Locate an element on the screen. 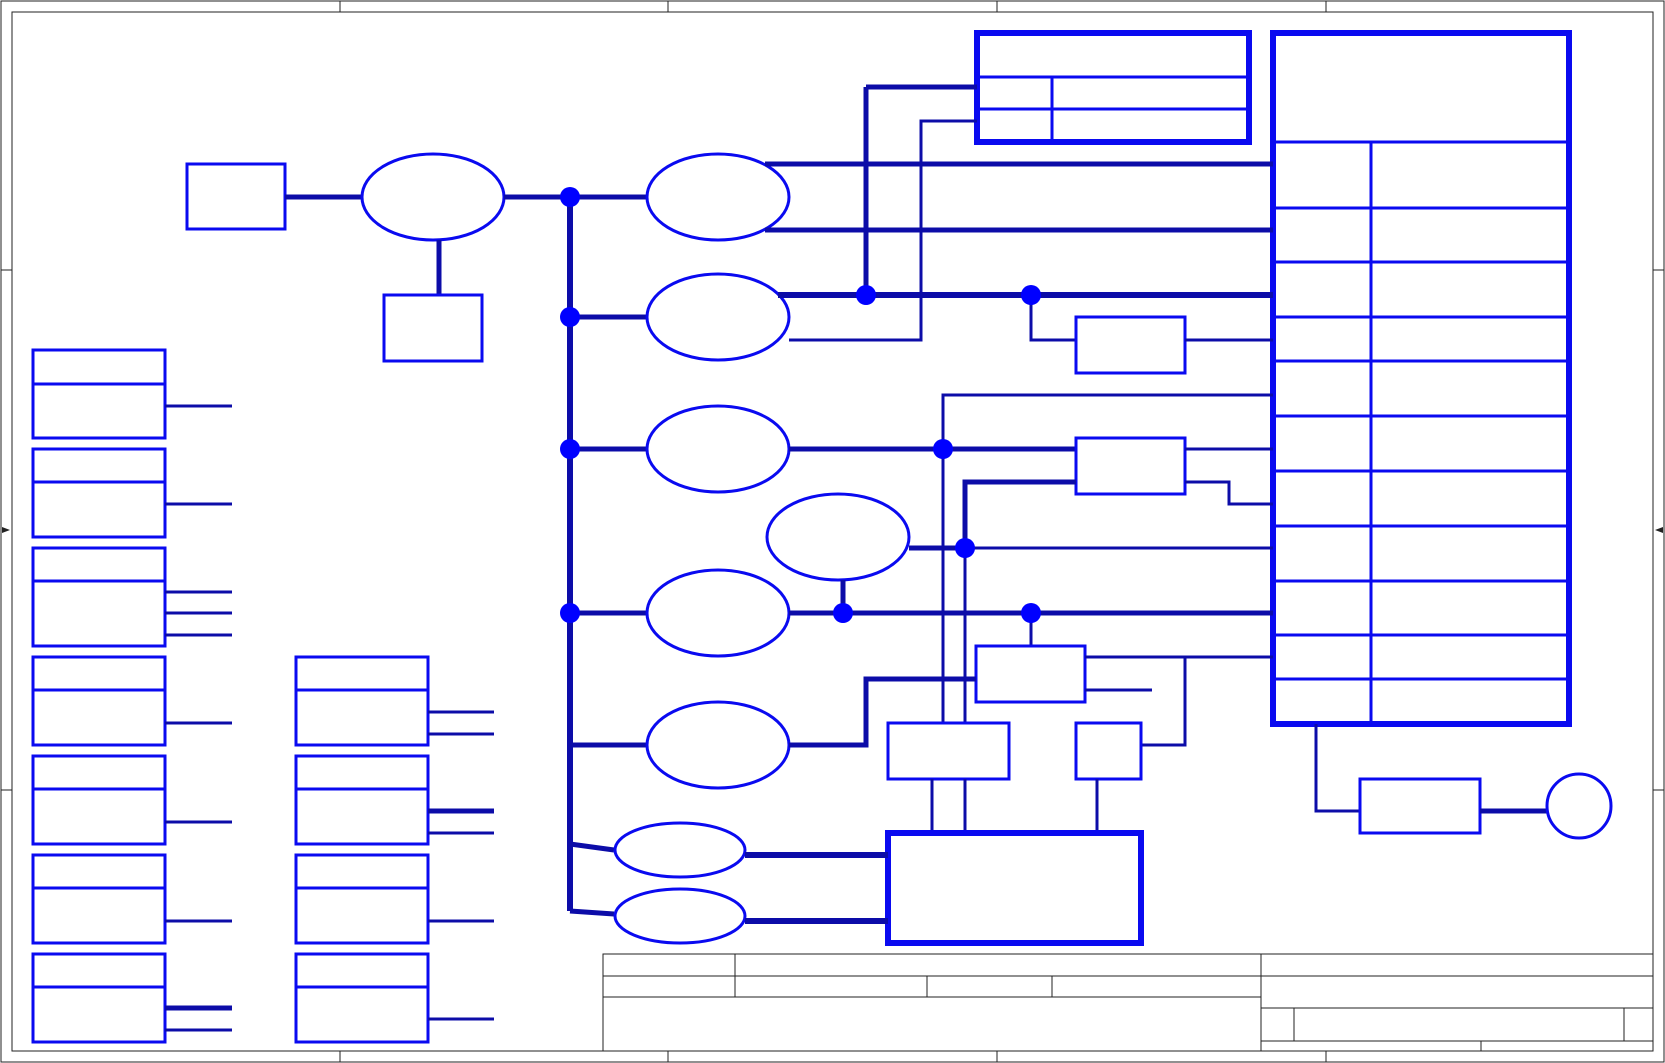 Image resolution: width=1665 pixels, height=1063 pixels. block-under-hub is located at coordinates (433, 328).